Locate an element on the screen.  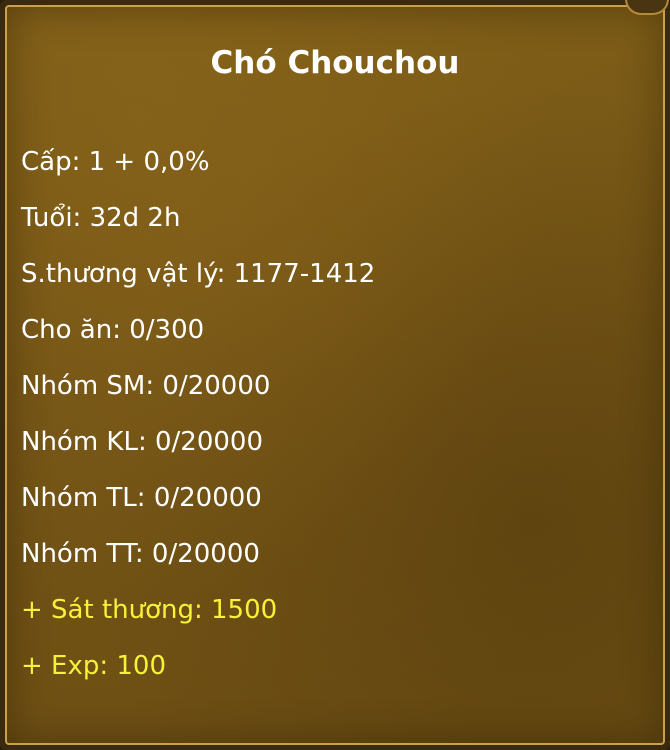
bonus-damage: + Sát thương: 1500 is located at coordinates (149, 610).